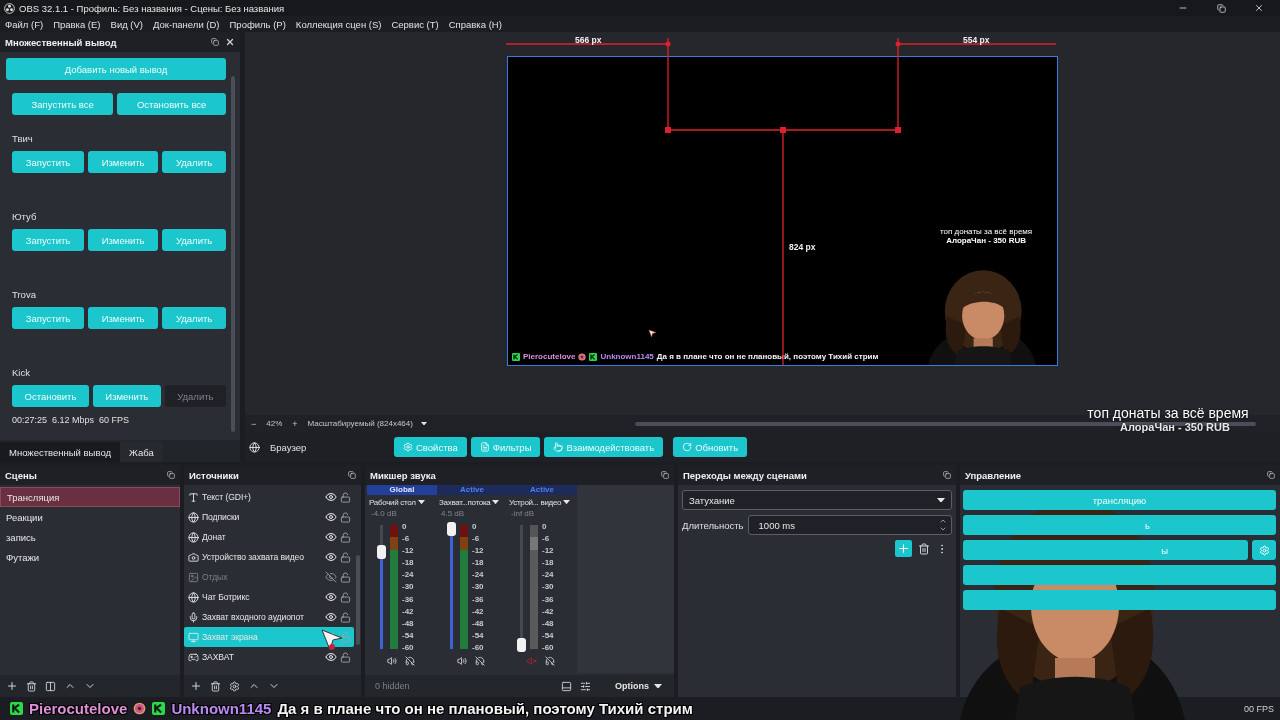  Describe the element at coordinates (193, 577) in the screenshot. I see `image-icon` at that location.